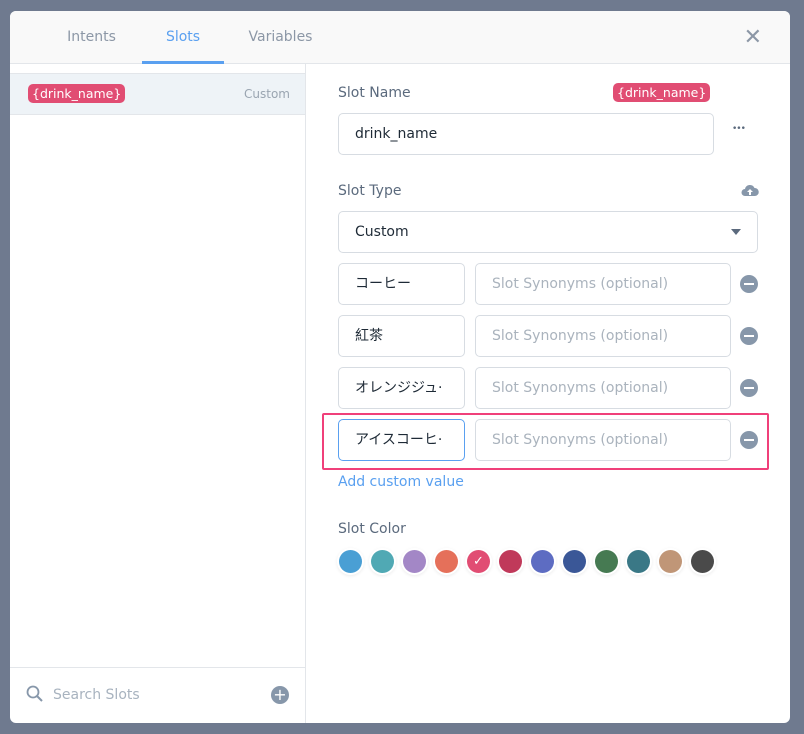 This screenshot has width=804, height=734. I want to click on slot-type: Custom, so click(267, 94).